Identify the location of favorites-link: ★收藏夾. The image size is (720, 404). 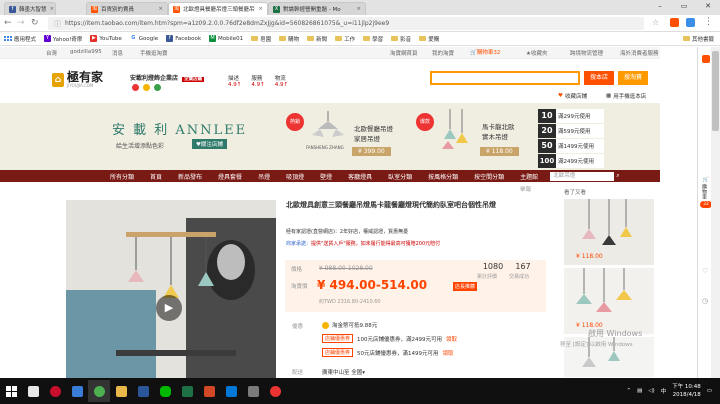
(536, 53).